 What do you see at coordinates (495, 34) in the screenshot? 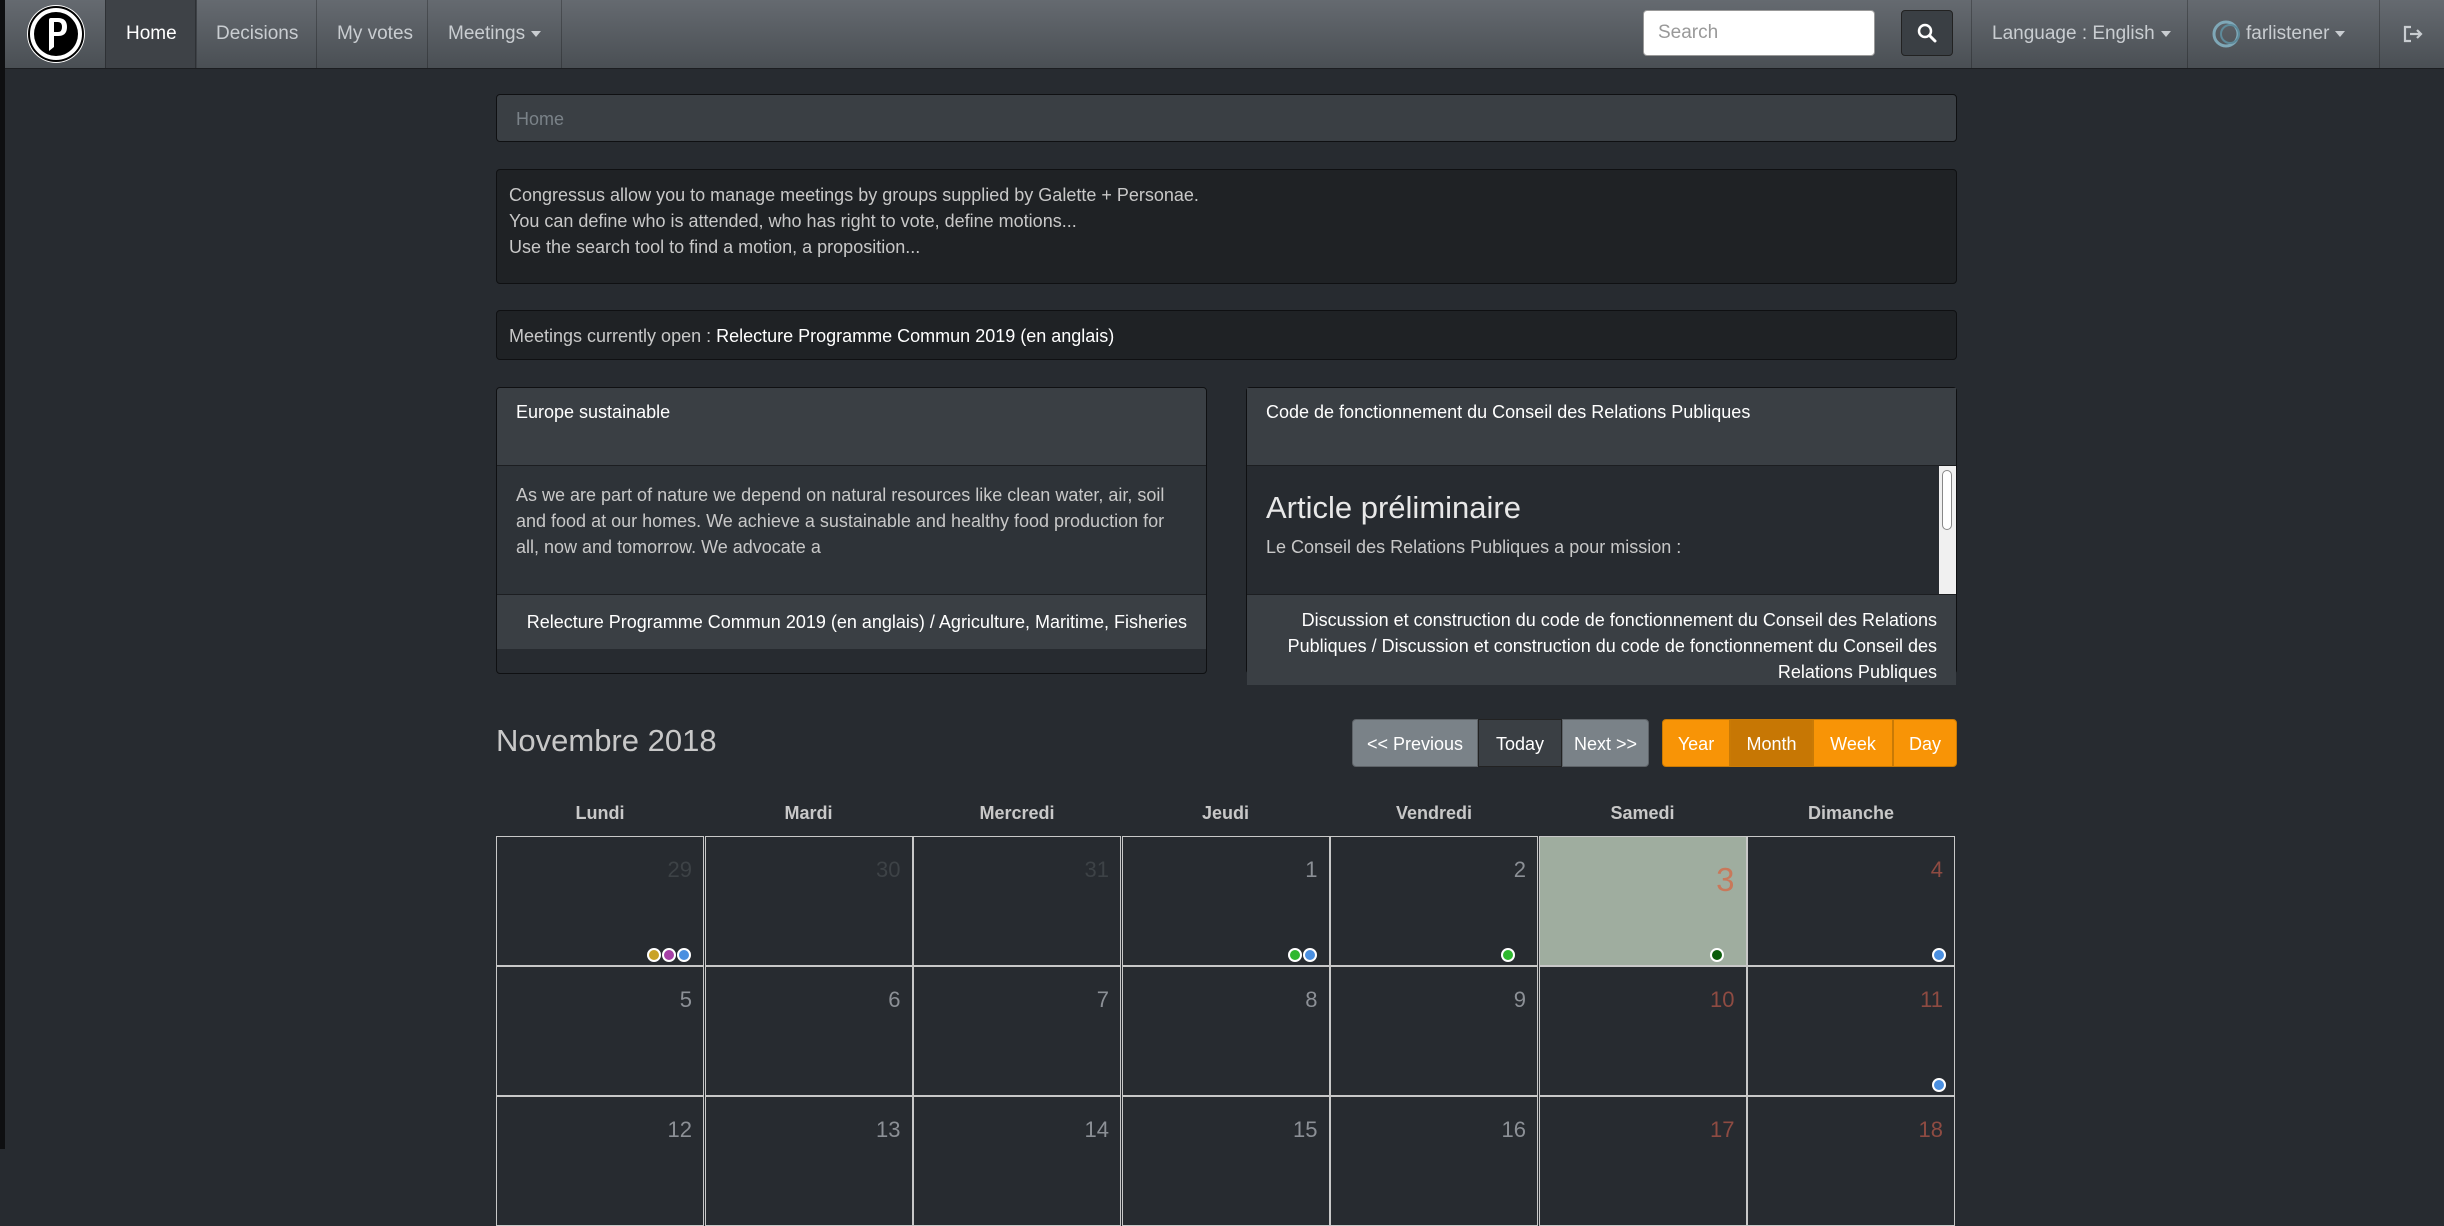
I see `nav-meetings-dropdown: Meetings` at bounding box center [495, 34].